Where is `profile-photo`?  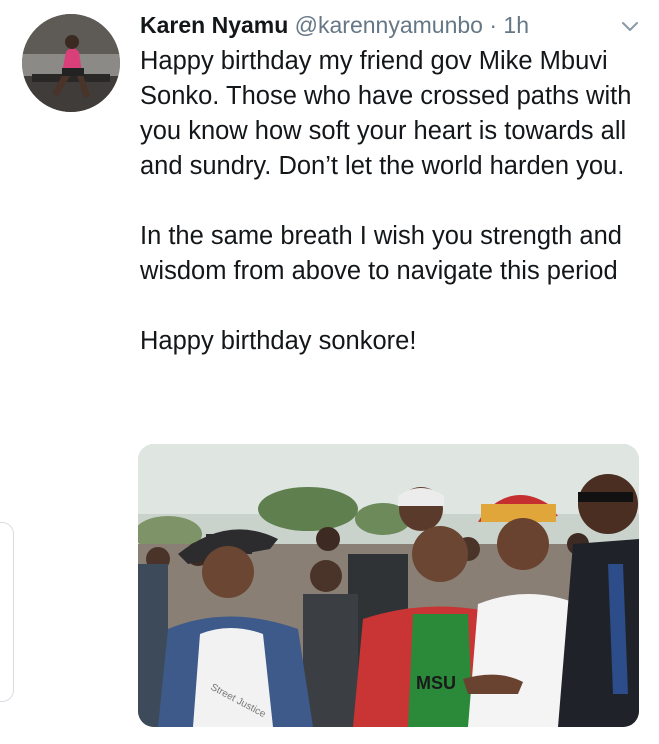
profile-photo is located at coordinates (71, 63).